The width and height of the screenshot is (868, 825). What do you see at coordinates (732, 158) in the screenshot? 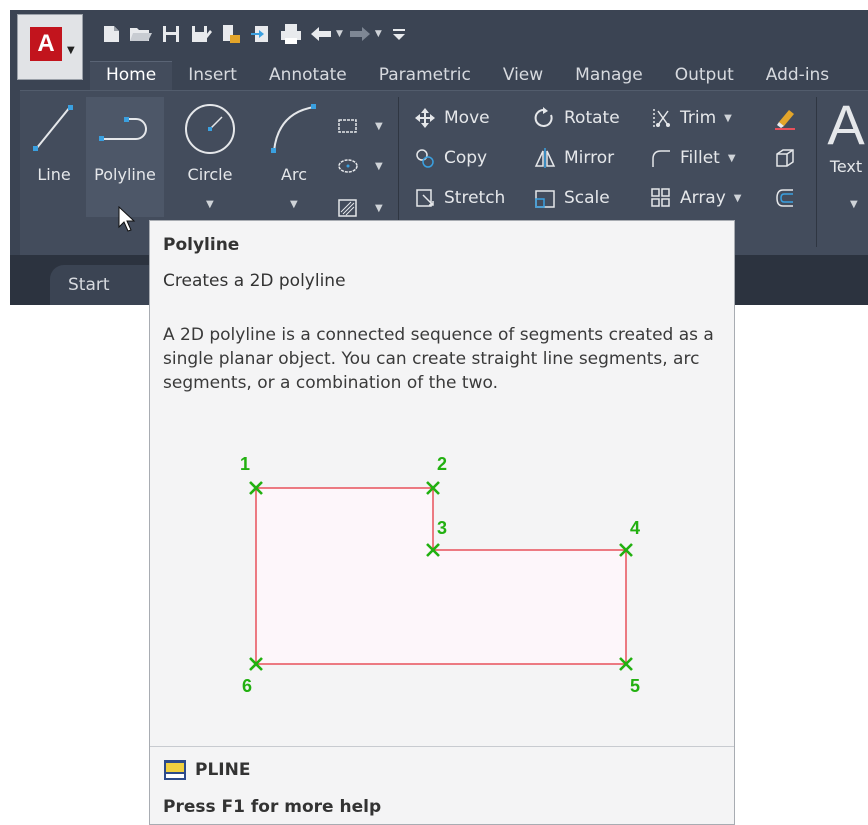
I see `fillet-dropdown-icon: ▼` at bounding box center [732, 158].